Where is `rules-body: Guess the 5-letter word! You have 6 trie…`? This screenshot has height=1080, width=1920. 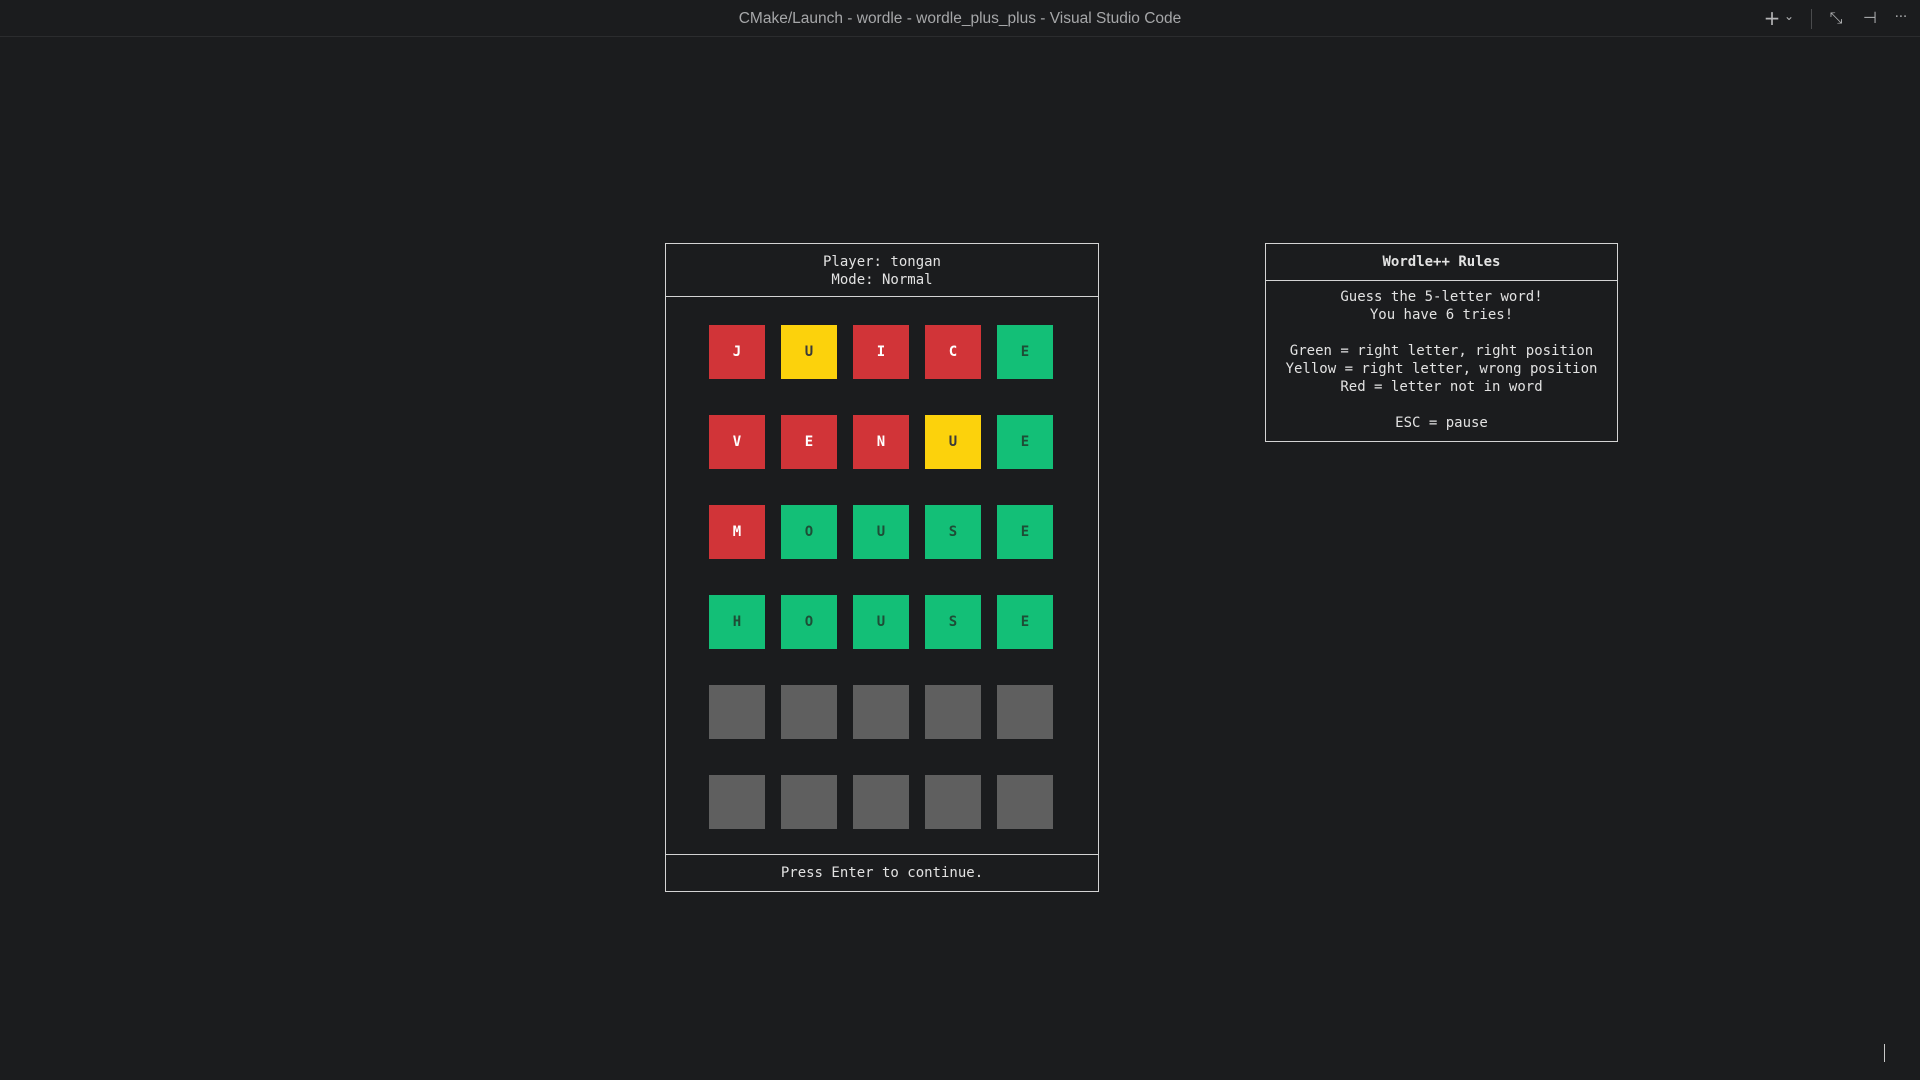
rules-body: Guess the 5-letter word! You have 6 trie… is located at coordinates (1441, 356).